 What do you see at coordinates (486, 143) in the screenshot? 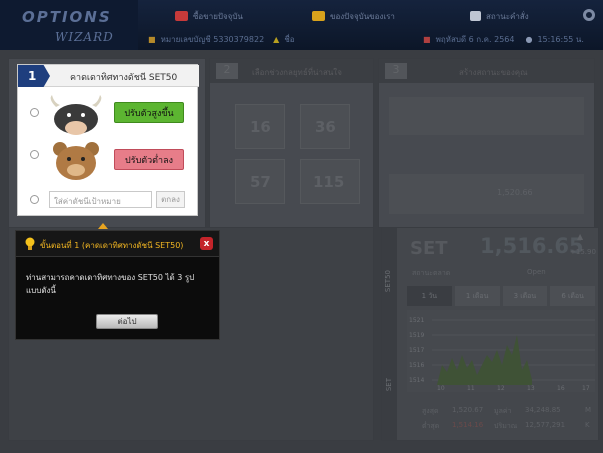
I see `step3-panel: 3 สร้างสถานะของคุณ 1,520.66` at bounding box center [486, 143].